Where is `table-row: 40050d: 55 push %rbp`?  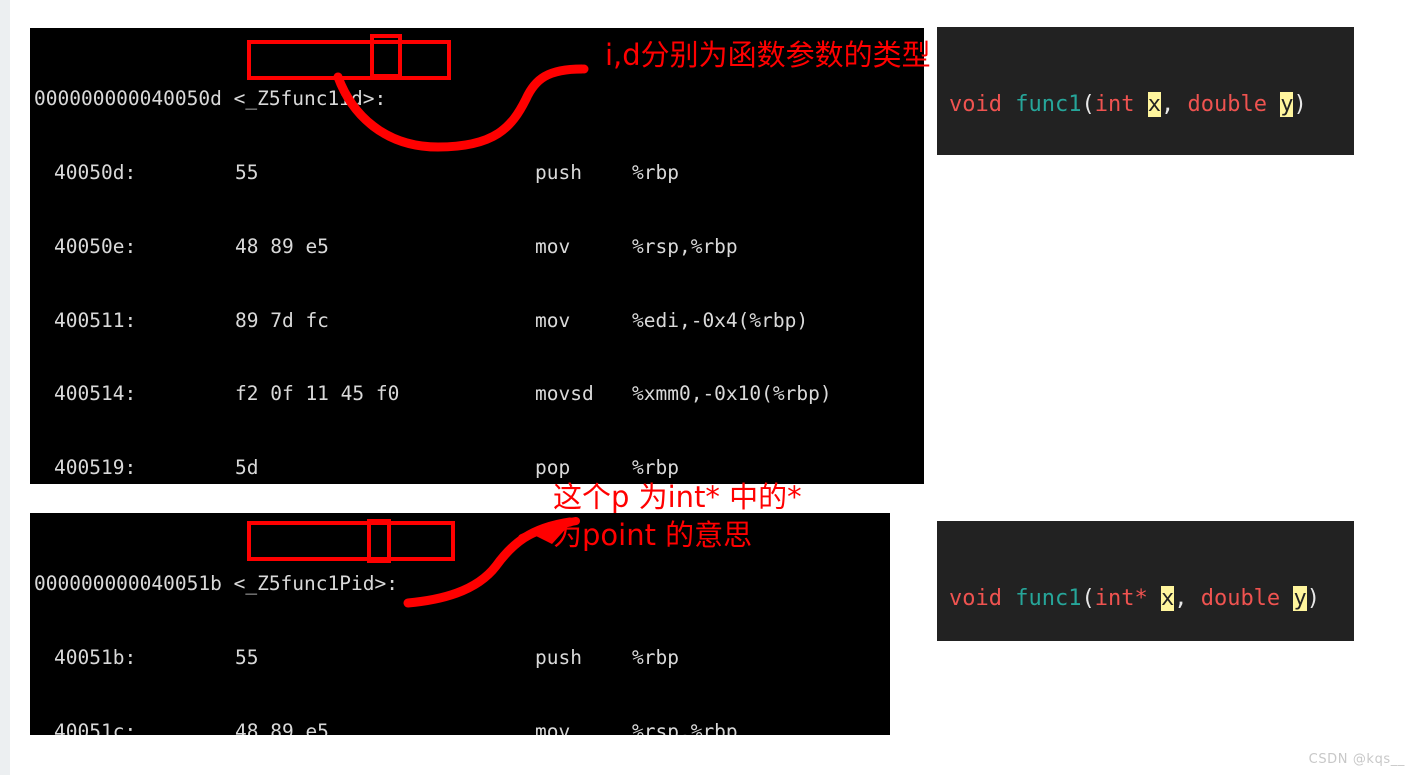
table-row: 40050d: 55 push %rbp is located at coordinates (477, 173).